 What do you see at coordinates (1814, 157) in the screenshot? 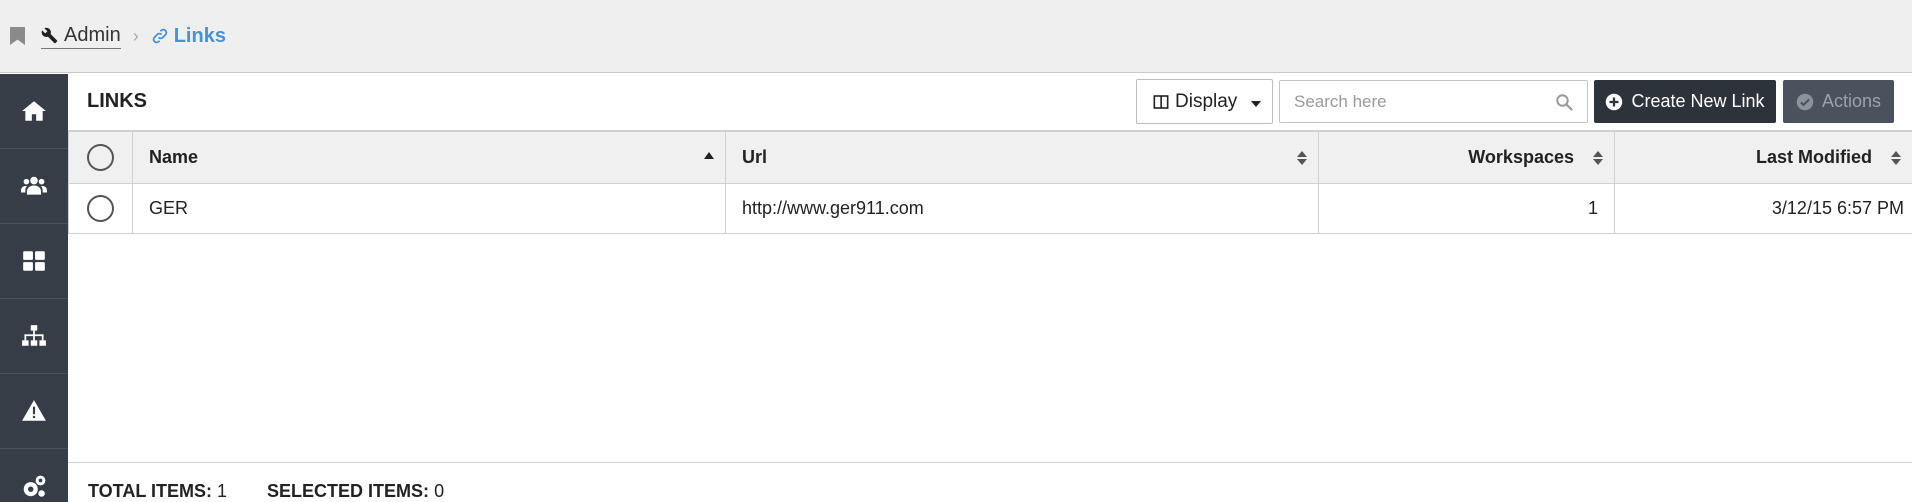
I see `column-header-label: Last Modified` at bounding box center [1814, 157].